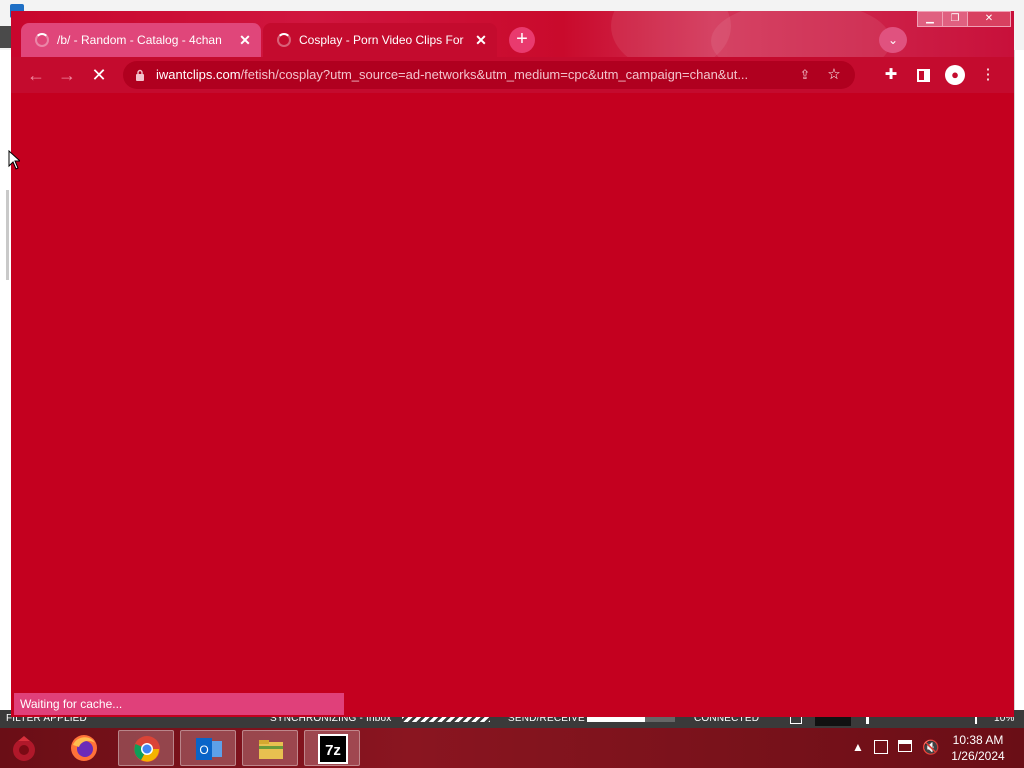 Image resolution: width=1024 pixels, height=768 pixels. What do you see at coordinates (931, 753) in the screenshot?
I see `volume-muted-icon: 🔇` at bounding box center [931, 753].